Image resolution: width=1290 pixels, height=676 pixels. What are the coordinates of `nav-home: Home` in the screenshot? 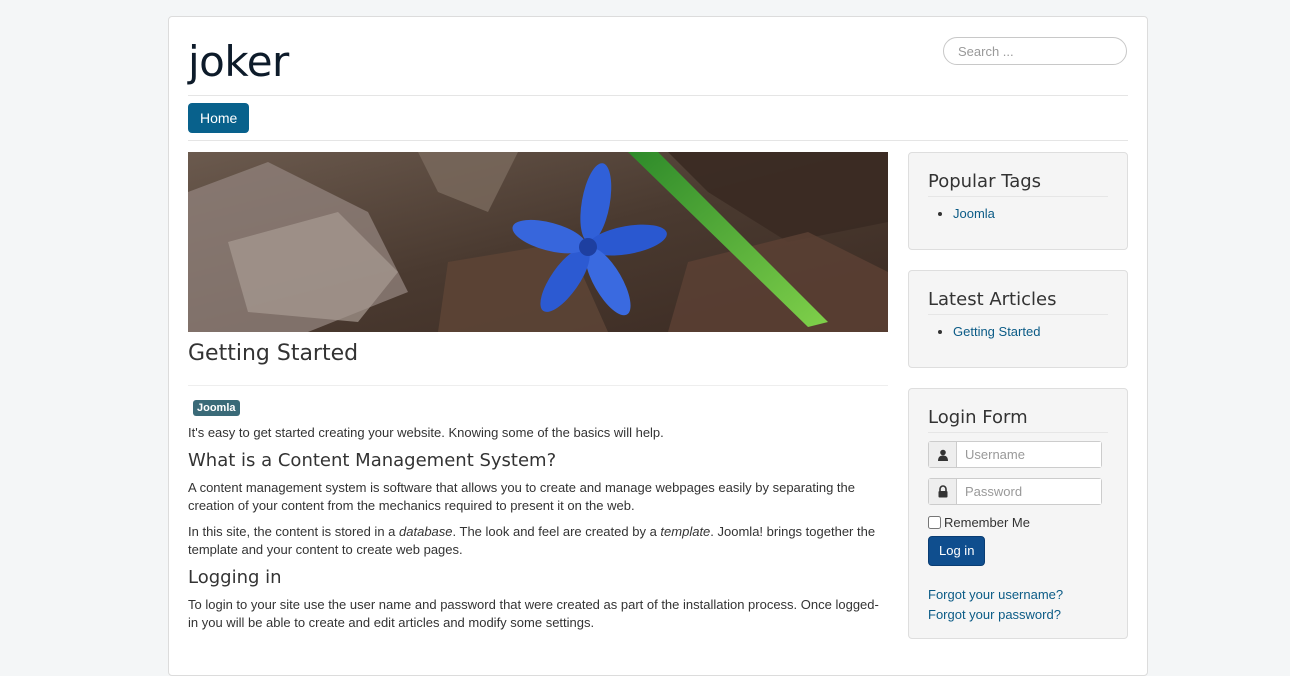 It's located at (219, 118).